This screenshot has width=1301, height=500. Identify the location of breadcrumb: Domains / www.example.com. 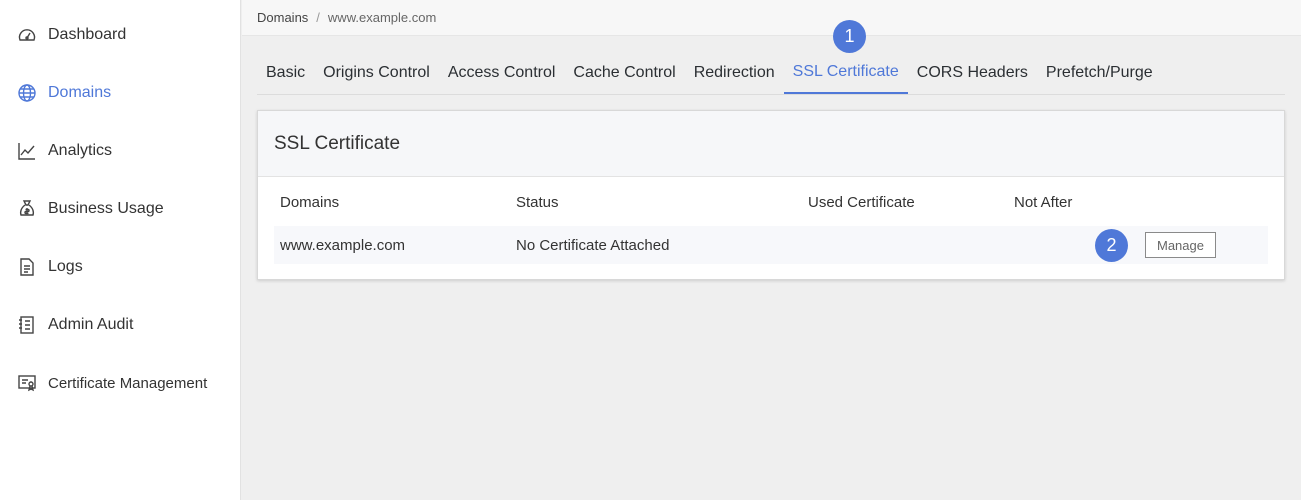
(771, 18).